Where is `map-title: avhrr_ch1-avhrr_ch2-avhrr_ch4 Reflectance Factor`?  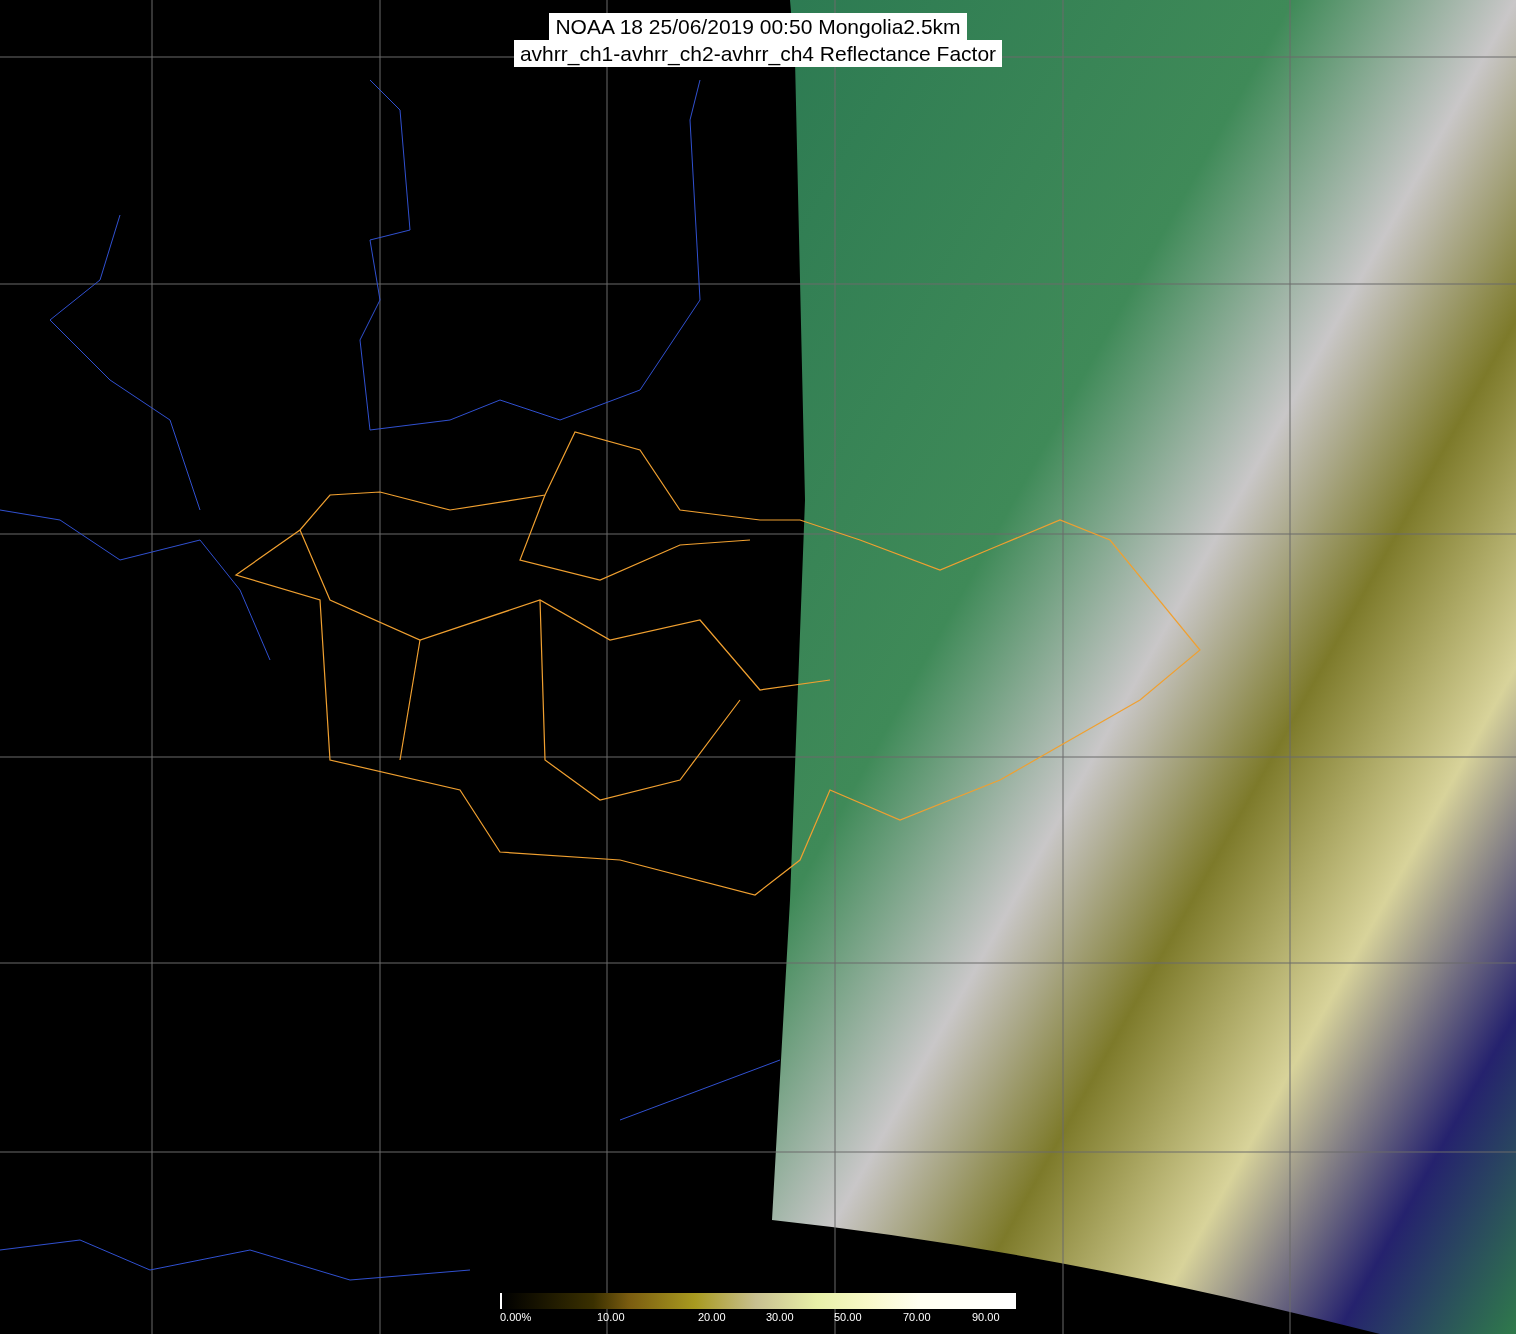 map-title: avhrr_ch1-avhrr_ch2-avhrr_ch4 Reflectance Factor is located at coordinates (758, 53).